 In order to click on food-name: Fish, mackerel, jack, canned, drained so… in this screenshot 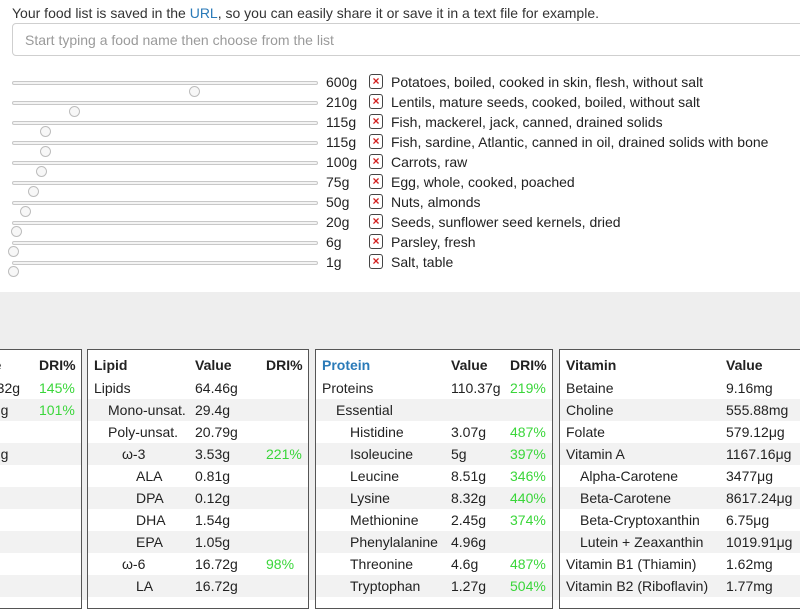, I will do `click(527, 122)`.